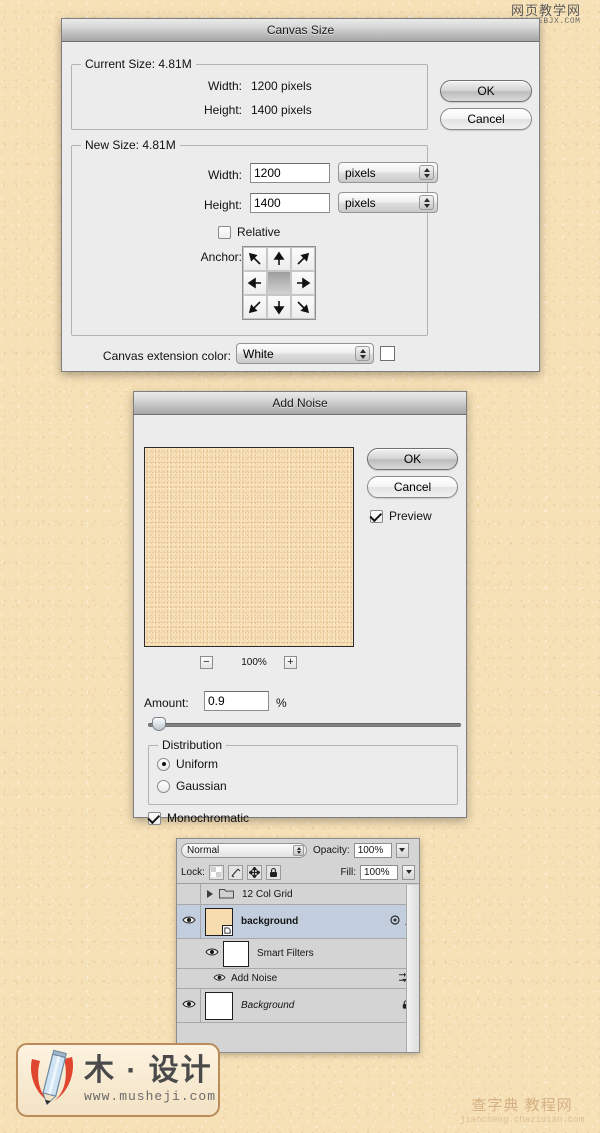  What do you see at coordinates (412, 968) in the screenshot?
I see `layers-scrollbar` at bounding box center [412, 968].